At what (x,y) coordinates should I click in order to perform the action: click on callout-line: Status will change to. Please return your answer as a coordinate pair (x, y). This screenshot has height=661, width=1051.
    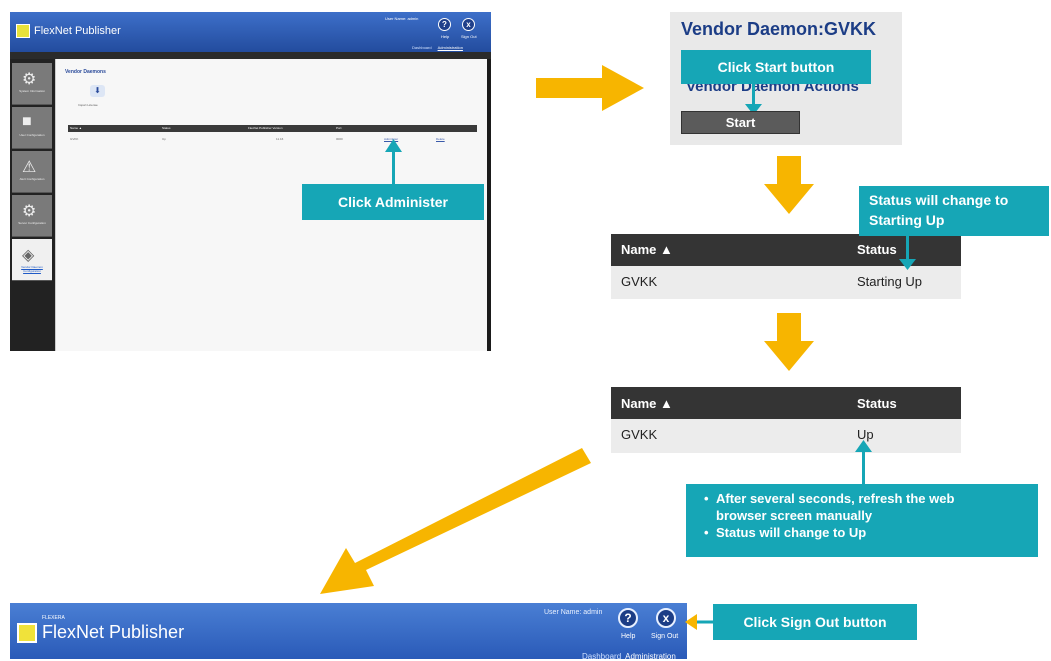
    Looking at the image, I should click on (939, 200).